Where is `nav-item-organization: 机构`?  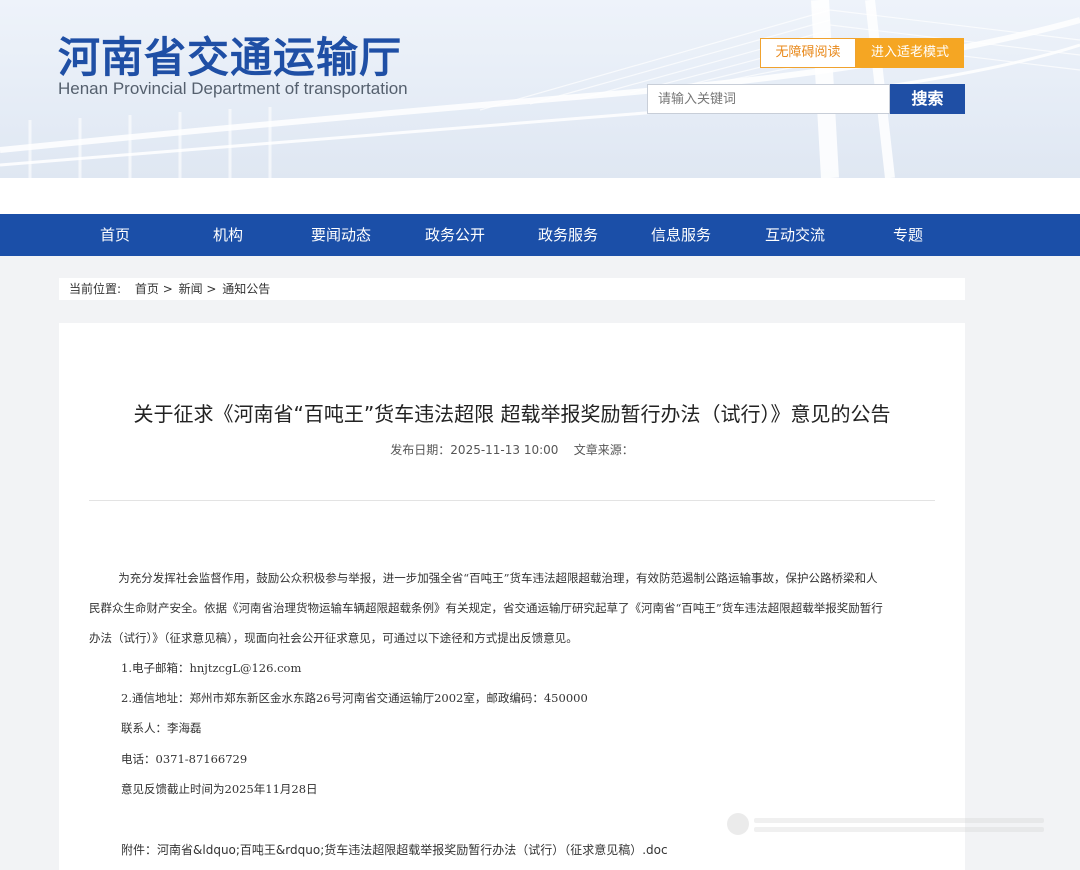 nav-item-organization: 机构 is located at coordinates (228, 235).